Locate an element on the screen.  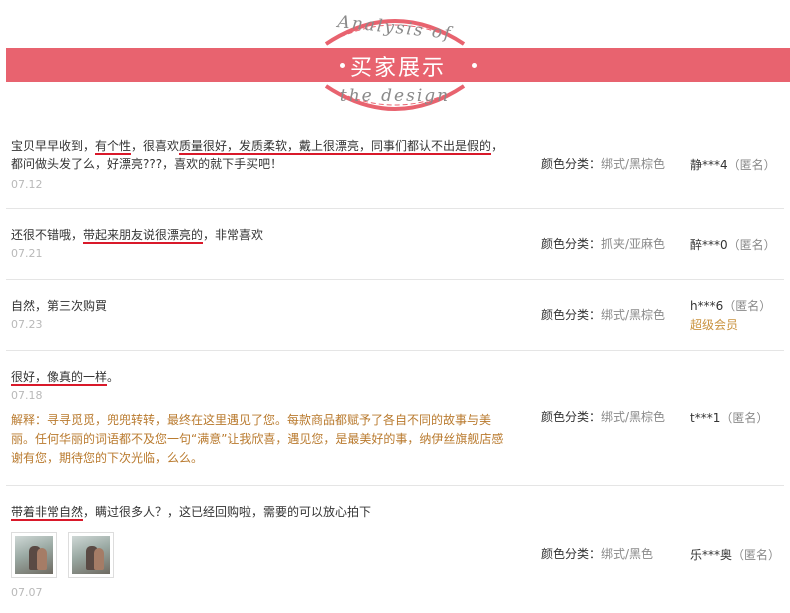
review-text: 还很不错哦，带起来朋友说很漂亮的，非常喜欢 is located at coordinates (258, 235).